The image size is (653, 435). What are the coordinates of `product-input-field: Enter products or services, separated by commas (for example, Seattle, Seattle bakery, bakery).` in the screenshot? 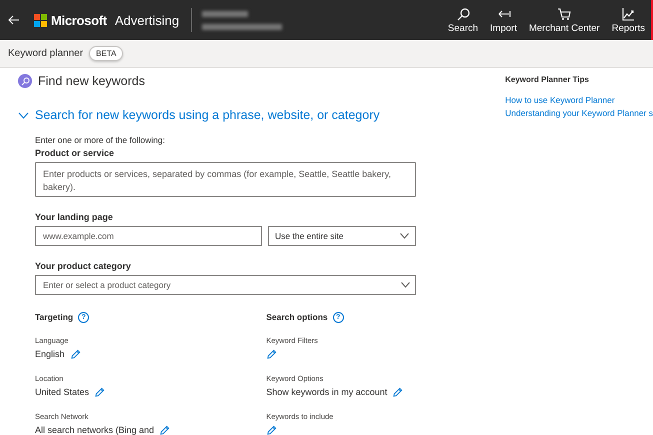 It's located at (225, 179).